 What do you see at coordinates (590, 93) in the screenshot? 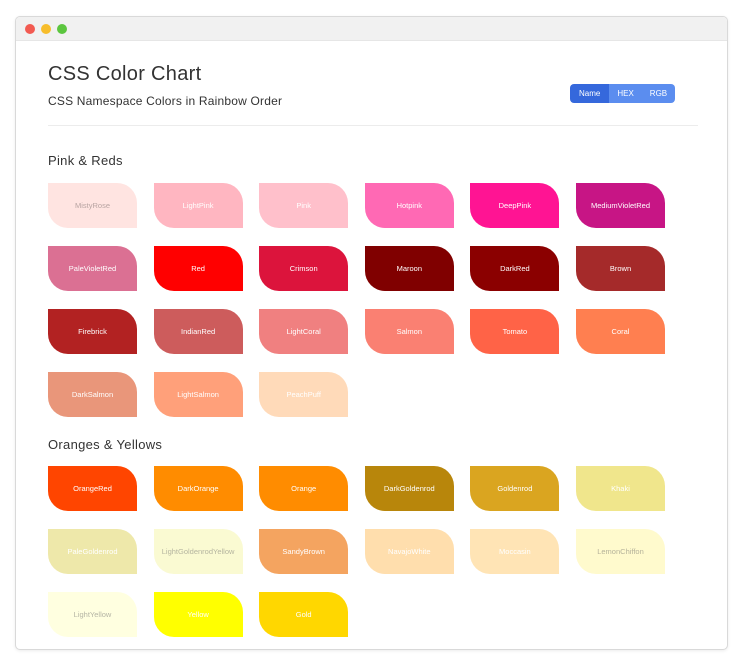
I see `toggle-name-button: Name` at bounding box center [590, 93].